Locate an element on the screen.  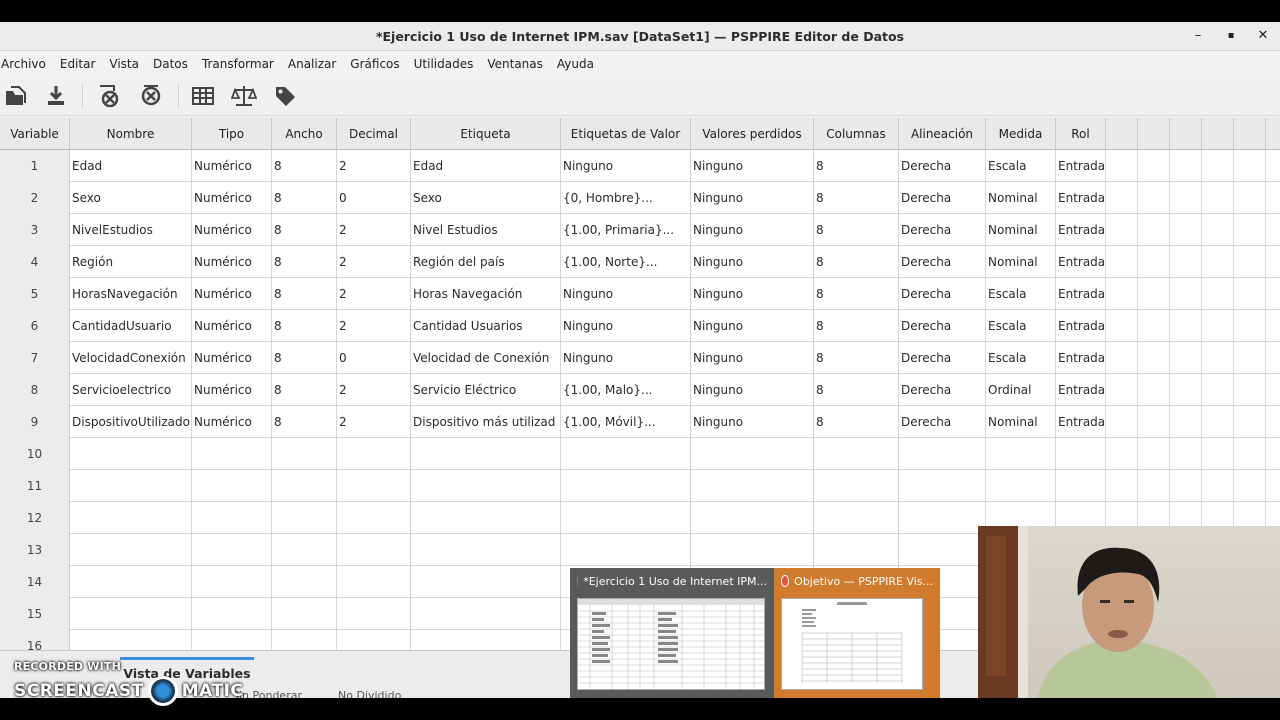
menu-ventanas: Ventanas is located at coordinates (518, 64).